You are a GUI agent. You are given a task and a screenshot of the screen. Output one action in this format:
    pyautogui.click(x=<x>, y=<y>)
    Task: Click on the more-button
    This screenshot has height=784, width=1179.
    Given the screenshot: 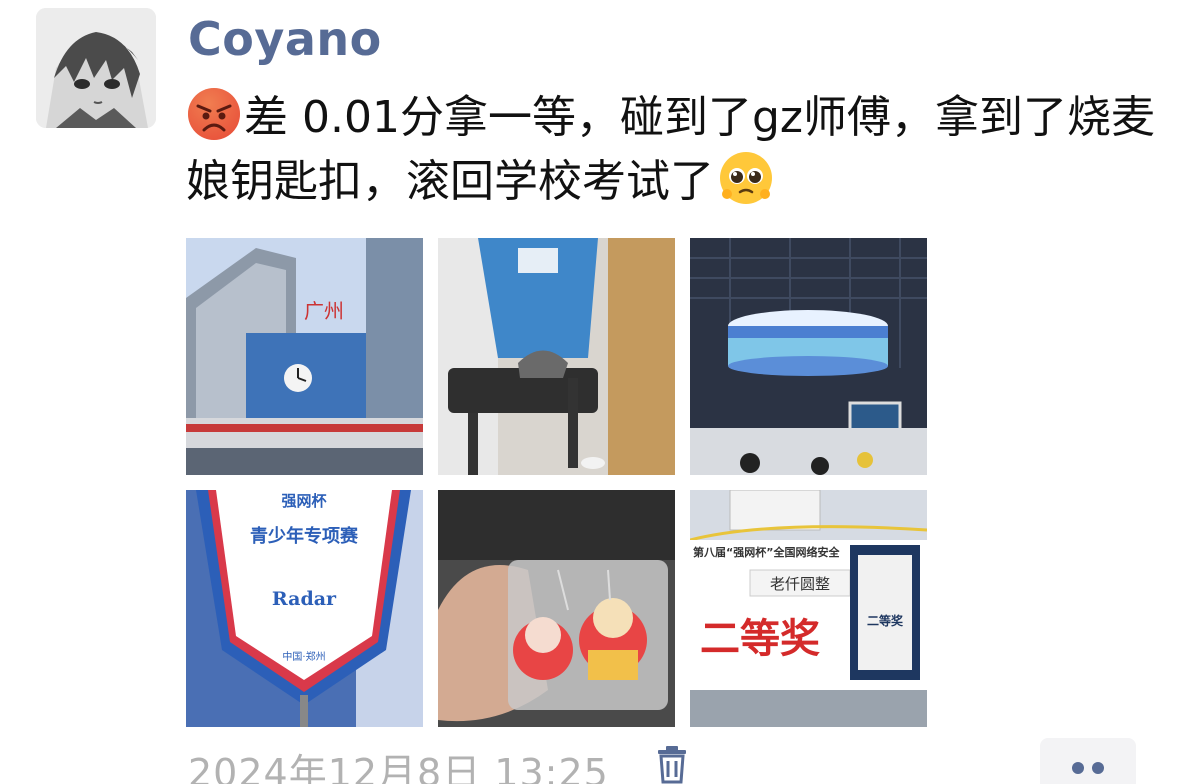 What is the action you would take?
    pyautogui.click(x=1088, y=761)
    